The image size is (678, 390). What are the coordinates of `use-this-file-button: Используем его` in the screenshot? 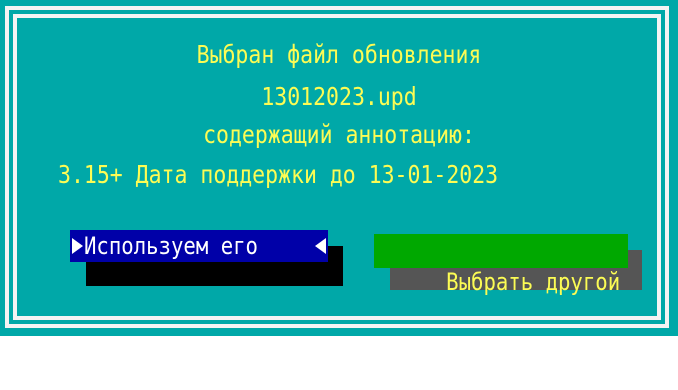 It's located at (199, 246).